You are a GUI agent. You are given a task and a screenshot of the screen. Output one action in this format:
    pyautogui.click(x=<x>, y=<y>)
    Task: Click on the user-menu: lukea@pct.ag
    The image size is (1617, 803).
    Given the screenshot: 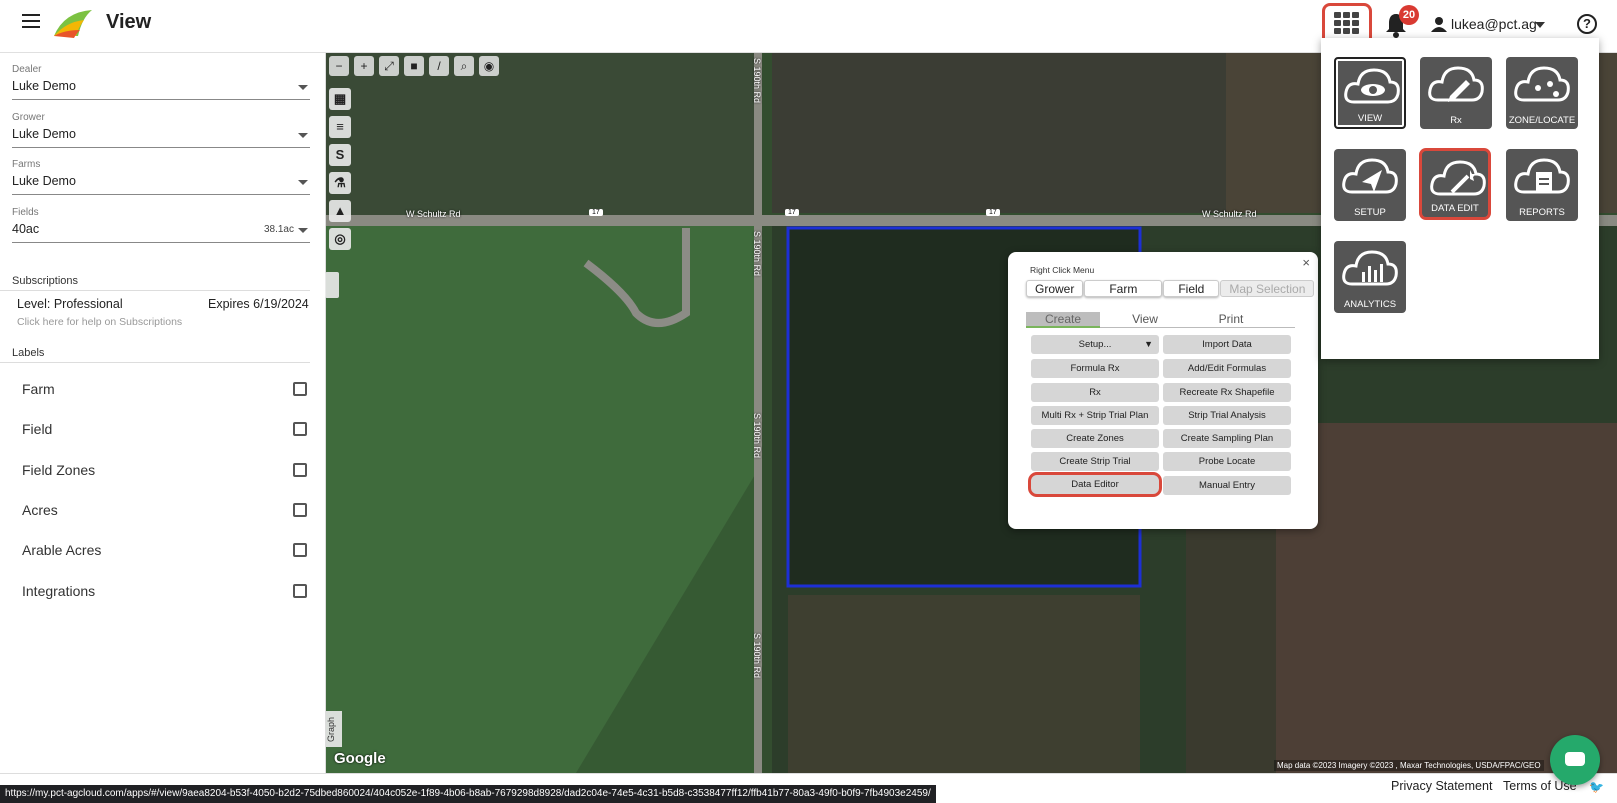 What is the action you would take?
    pyautogui.click(x=1494, y=24)
    